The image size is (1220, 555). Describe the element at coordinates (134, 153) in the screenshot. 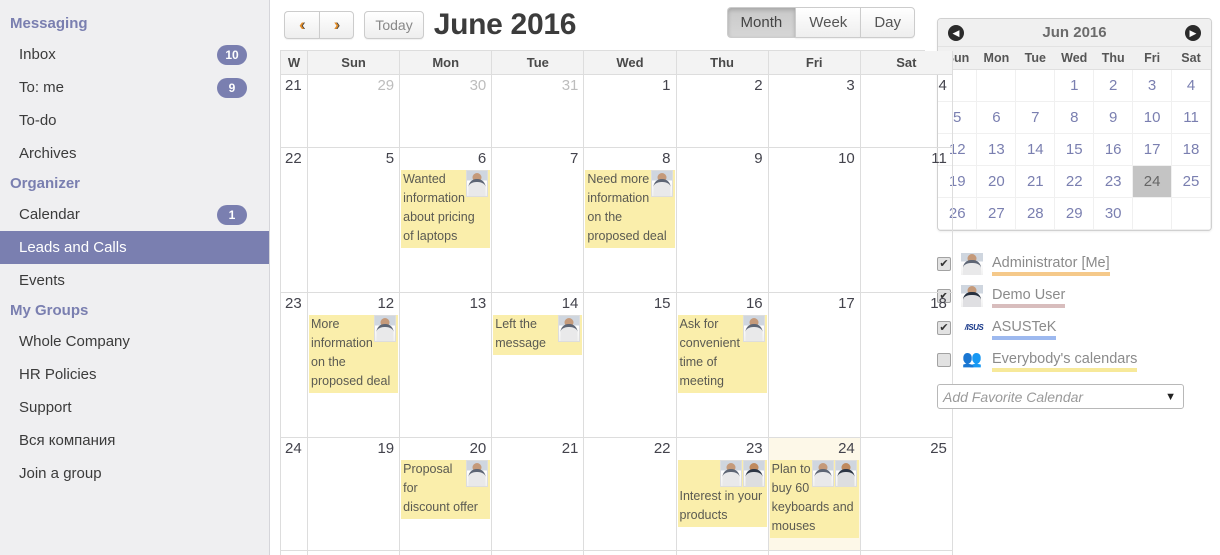

I see `sidebar-item-archives: Archives` at that location.